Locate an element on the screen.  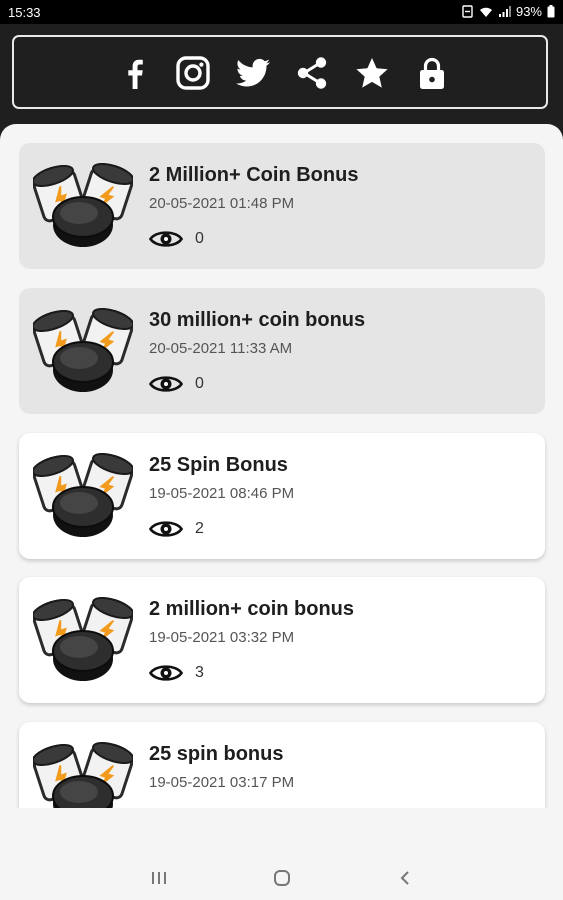
share-icon is located at coordinates (312, 73).